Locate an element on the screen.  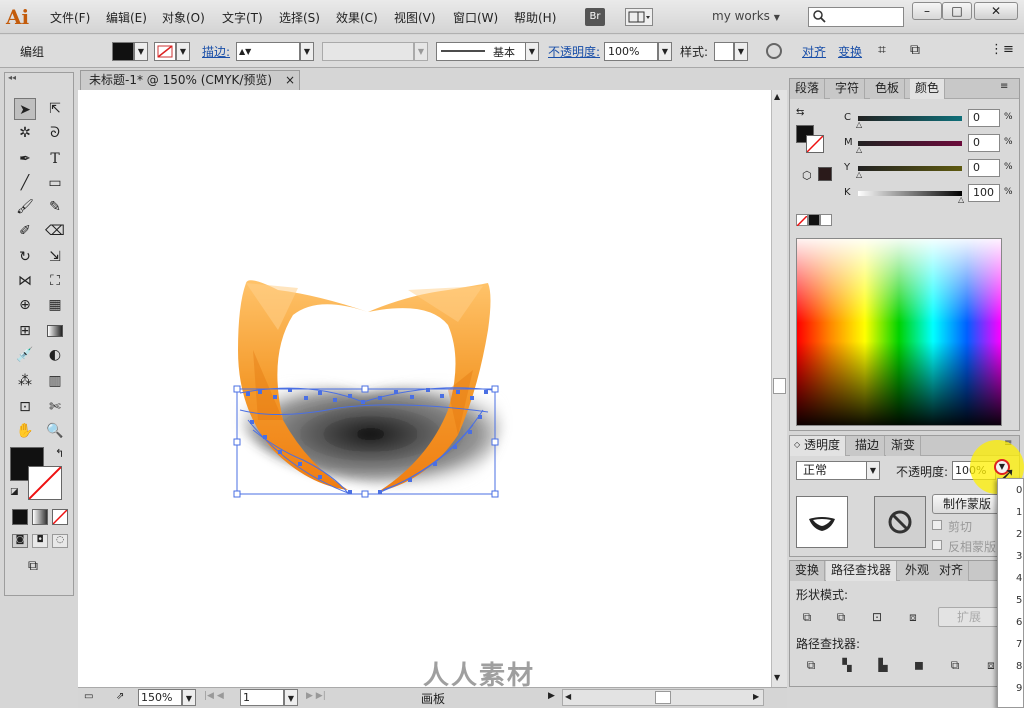
blend-mode-dropdown: ▼ is located at coordinates (873, 470).